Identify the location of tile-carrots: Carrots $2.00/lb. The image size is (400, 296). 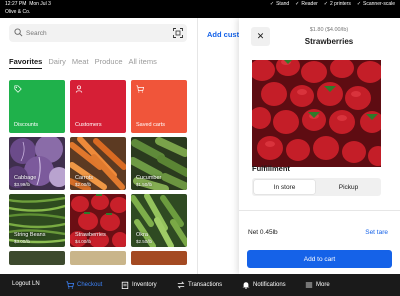
(98, 163).